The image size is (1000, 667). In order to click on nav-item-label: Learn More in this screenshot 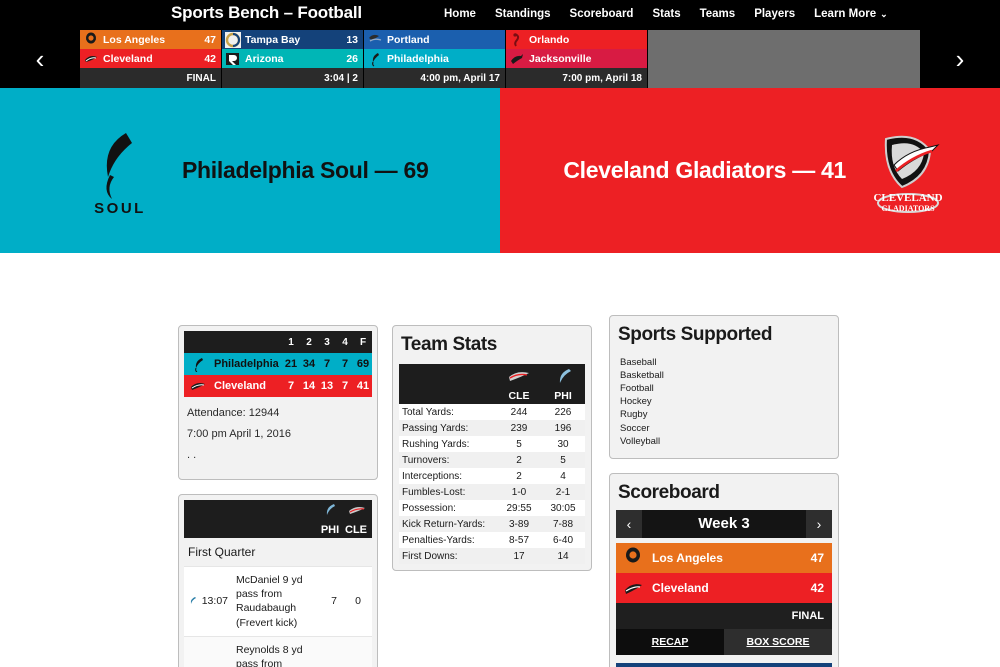, I will do `click(845, 14)`.